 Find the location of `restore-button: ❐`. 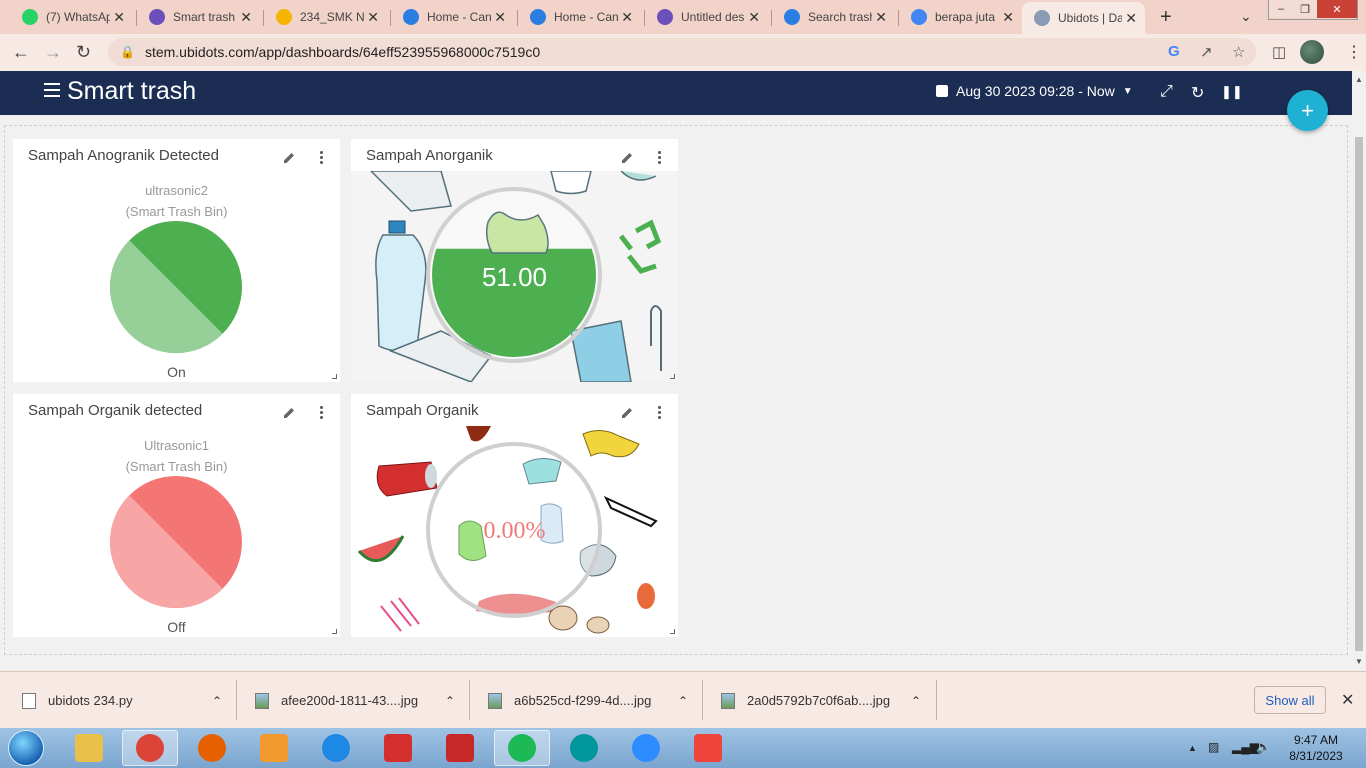

restore-button: ❐ is located at coordinates (1305, 9).